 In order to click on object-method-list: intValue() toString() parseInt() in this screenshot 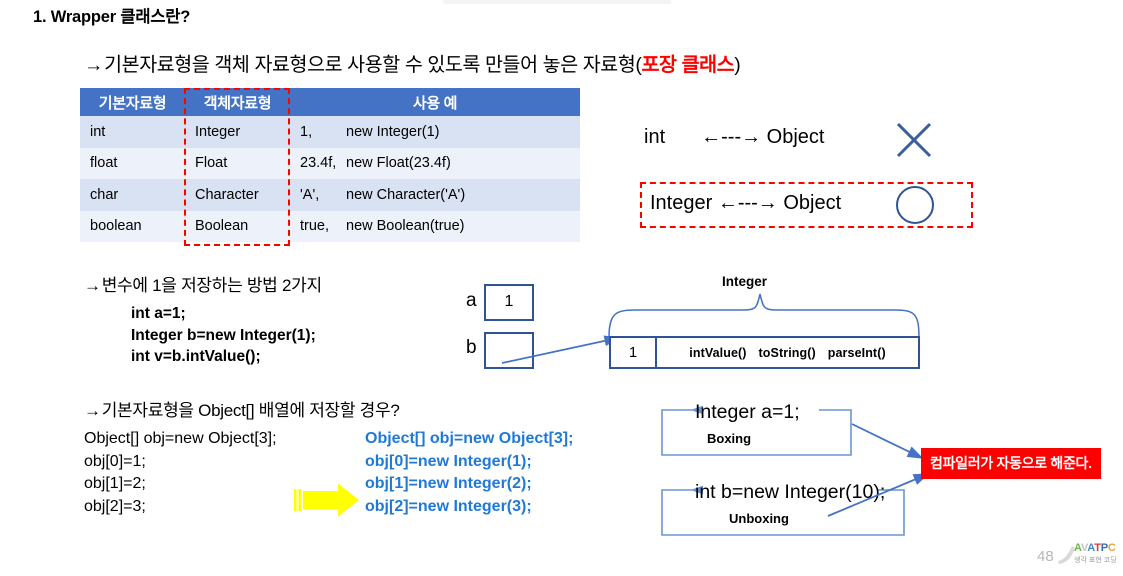, I will do `click(787, 353)`.